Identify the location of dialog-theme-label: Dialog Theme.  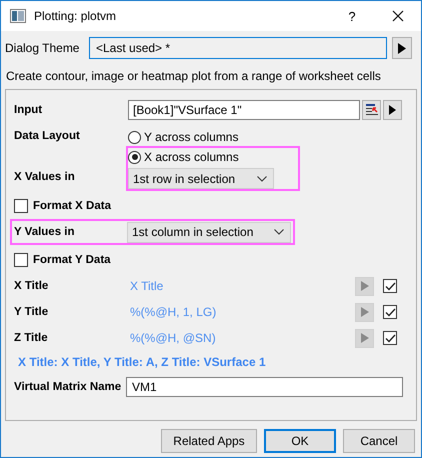
(42, 48).